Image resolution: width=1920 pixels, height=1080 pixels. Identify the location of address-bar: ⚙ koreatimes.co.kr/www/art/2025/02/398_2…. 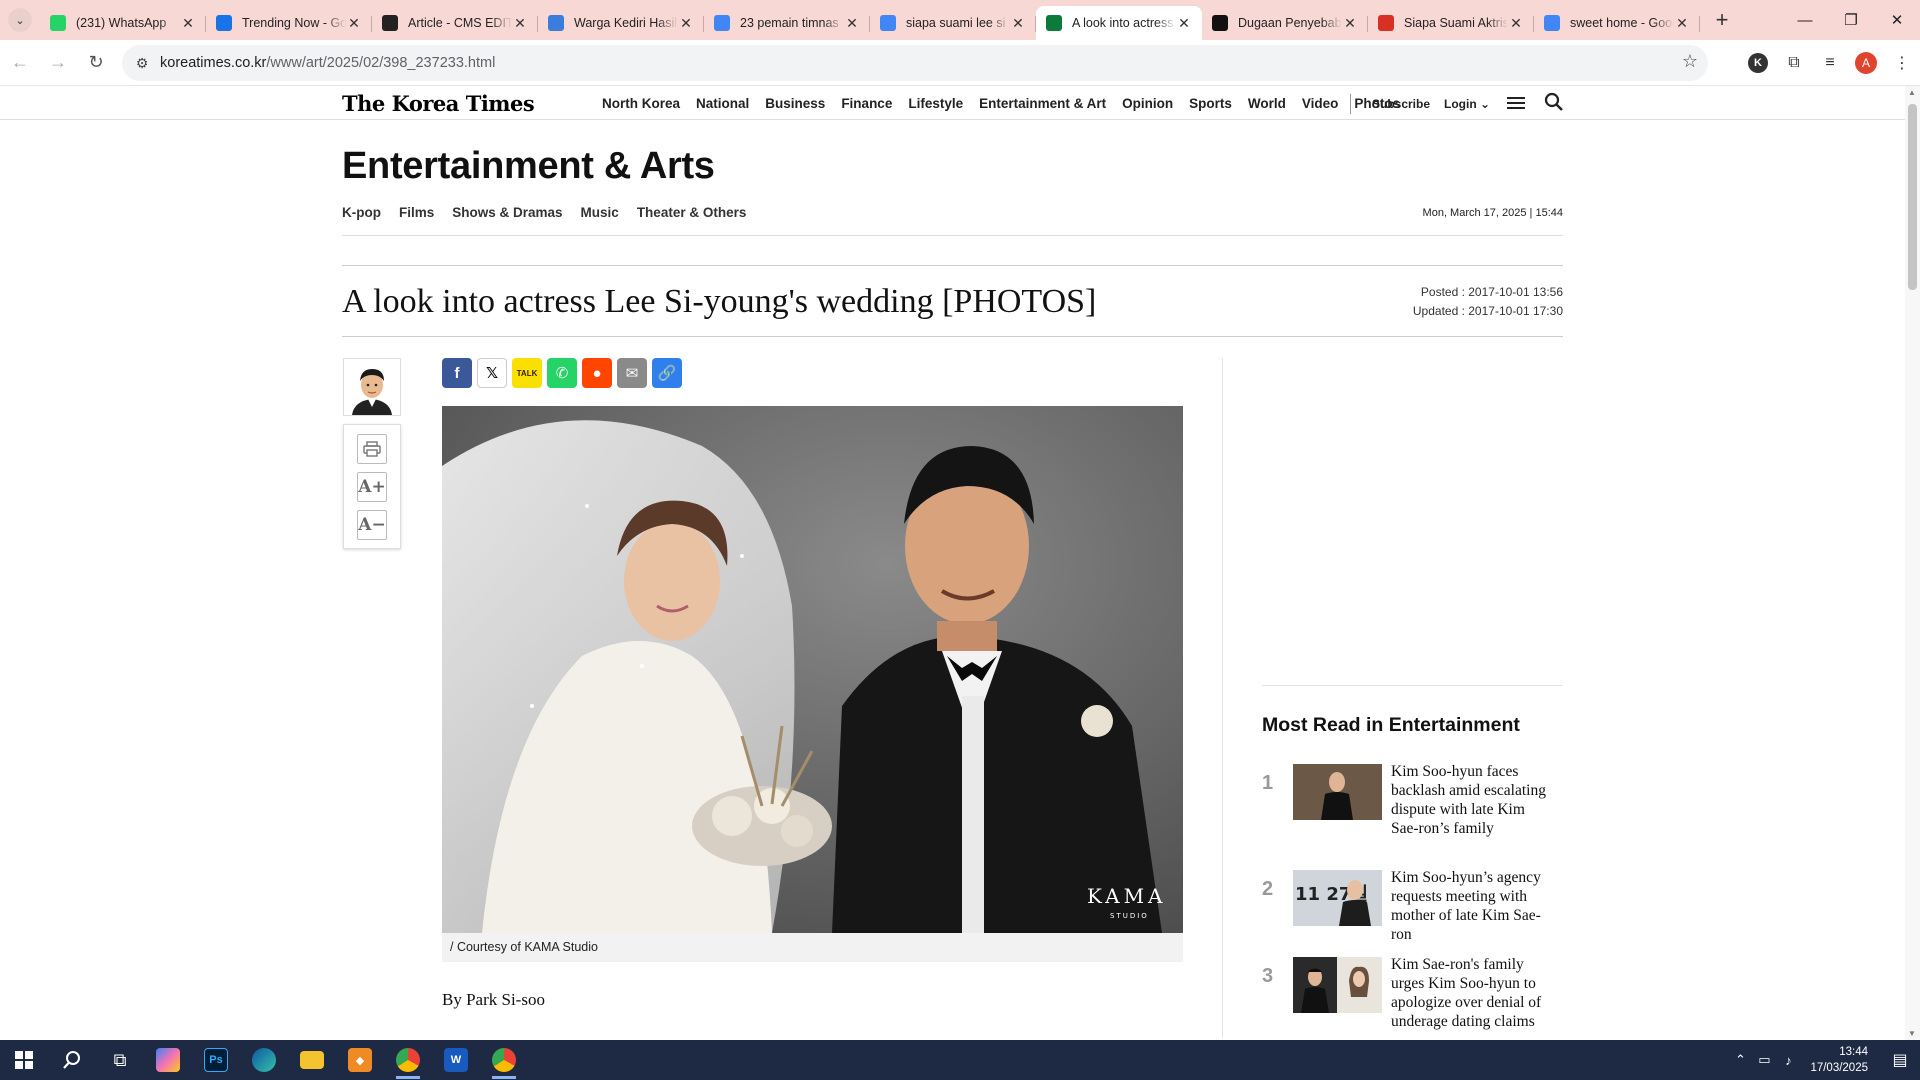
(915, 63).